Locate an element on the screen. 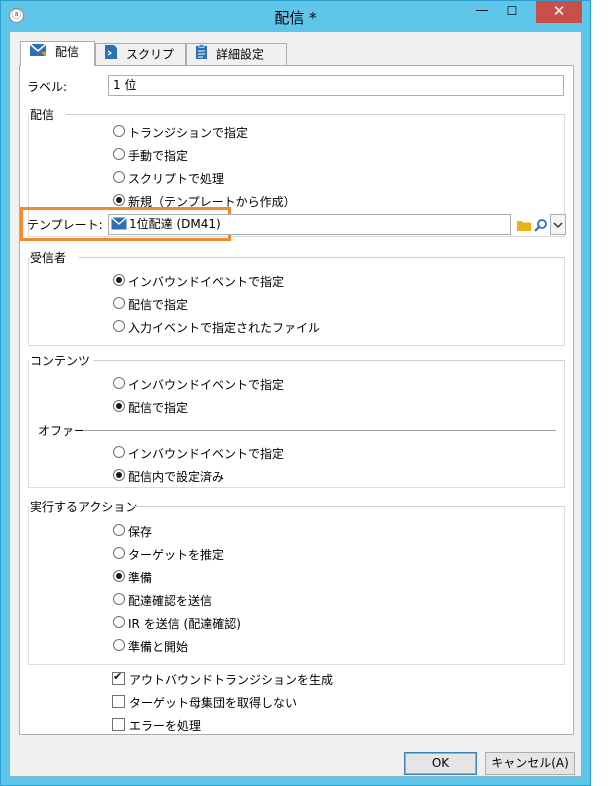 The height and width of the screenshot is (786, 611). radio-label: 準備と開始 is located at coordinates (158, 647).